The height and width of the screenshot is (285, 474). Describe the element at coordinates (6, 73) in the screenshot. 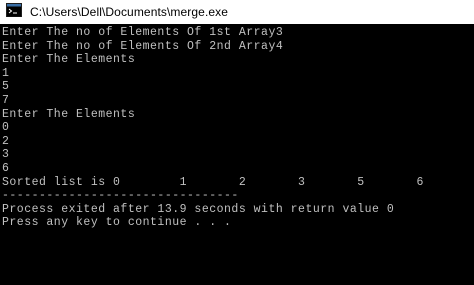

I see `console-line: 1` at that location.